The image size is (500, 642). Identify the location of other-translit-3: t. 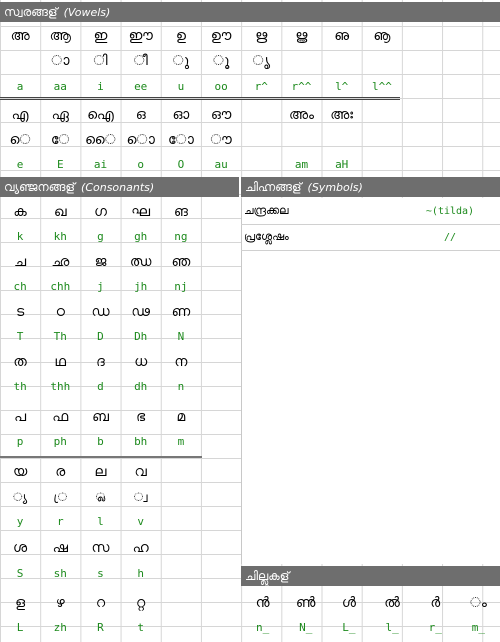
(140, 627).